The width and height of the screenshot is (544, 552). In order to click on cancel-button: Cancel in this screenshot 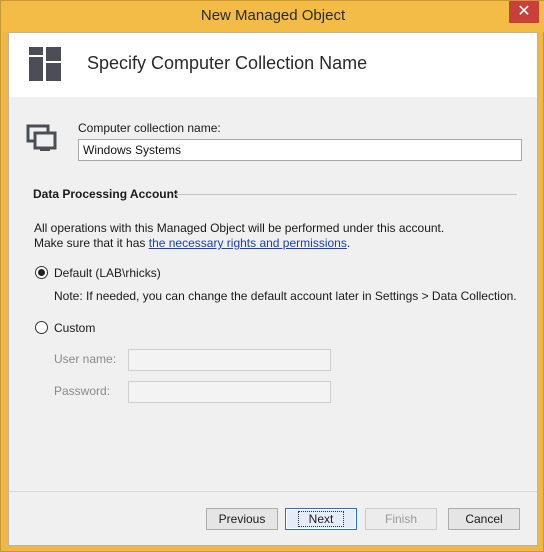, I will do `click(484, 519)`.